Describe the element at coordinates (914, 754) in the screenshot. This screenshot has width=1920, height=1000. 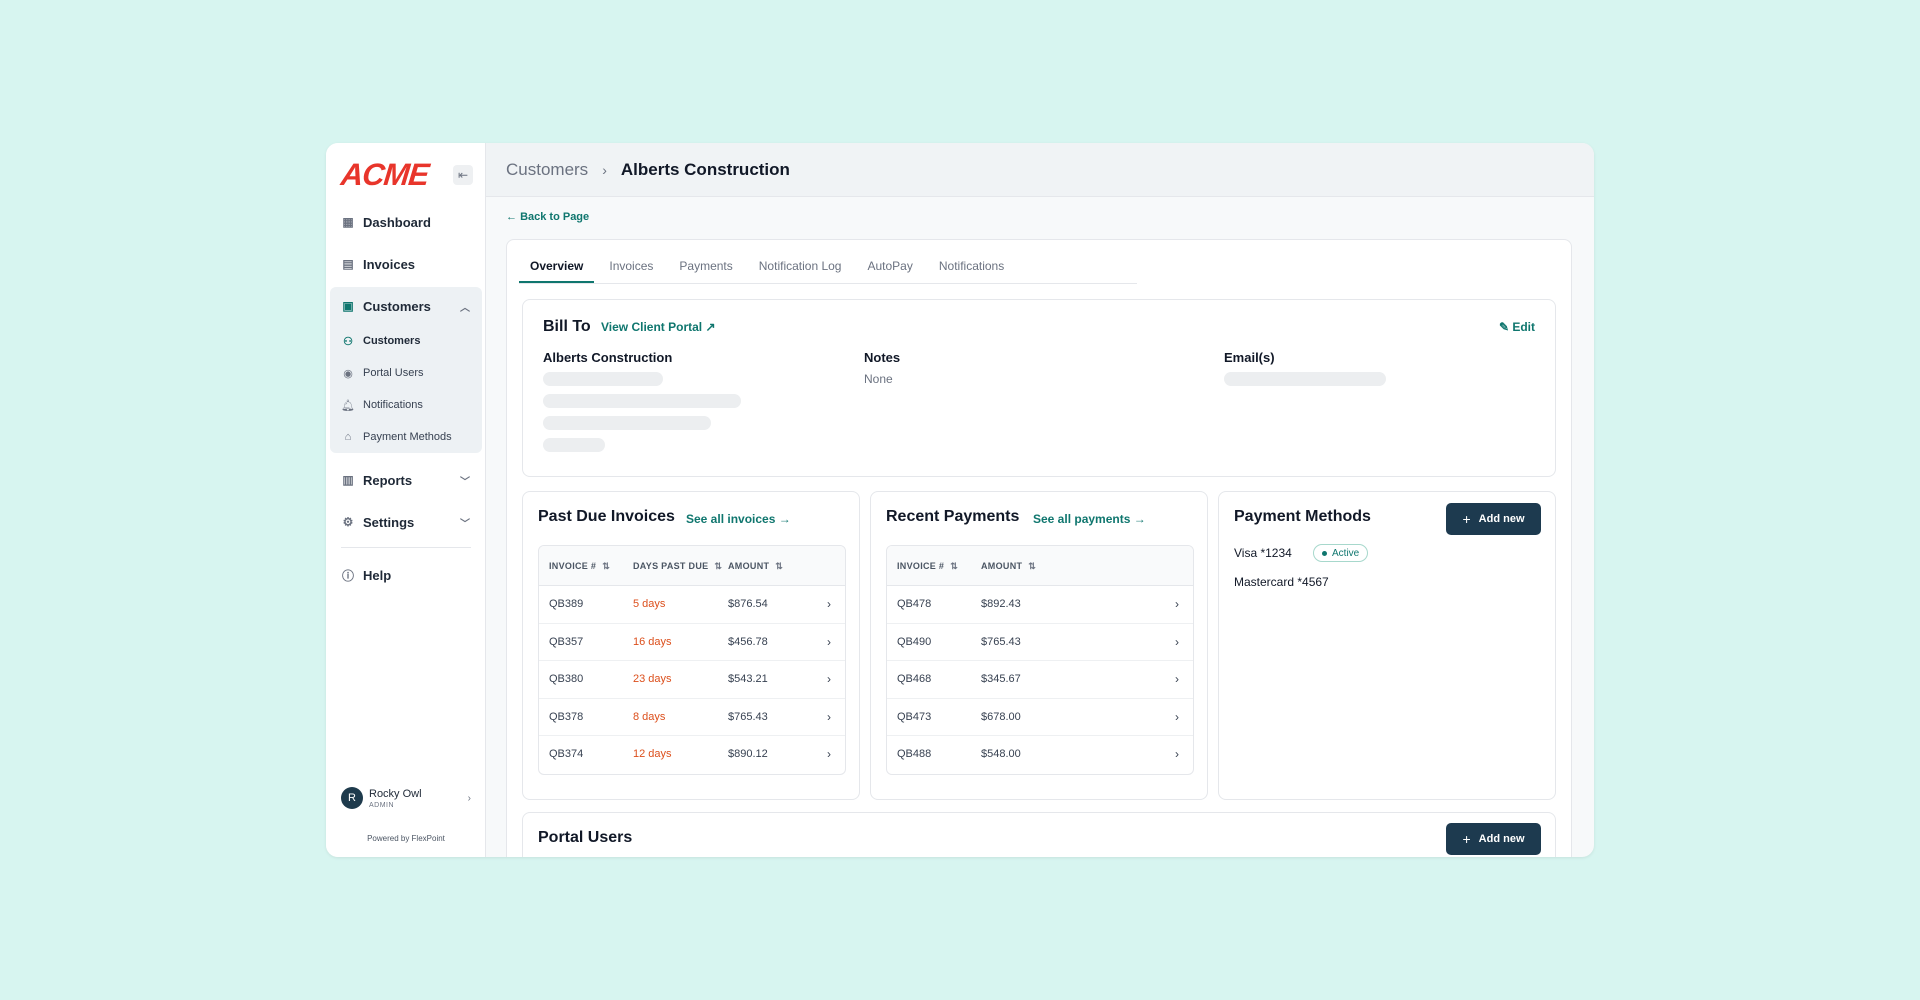
I see `invoice-cell: QB488` at that location.